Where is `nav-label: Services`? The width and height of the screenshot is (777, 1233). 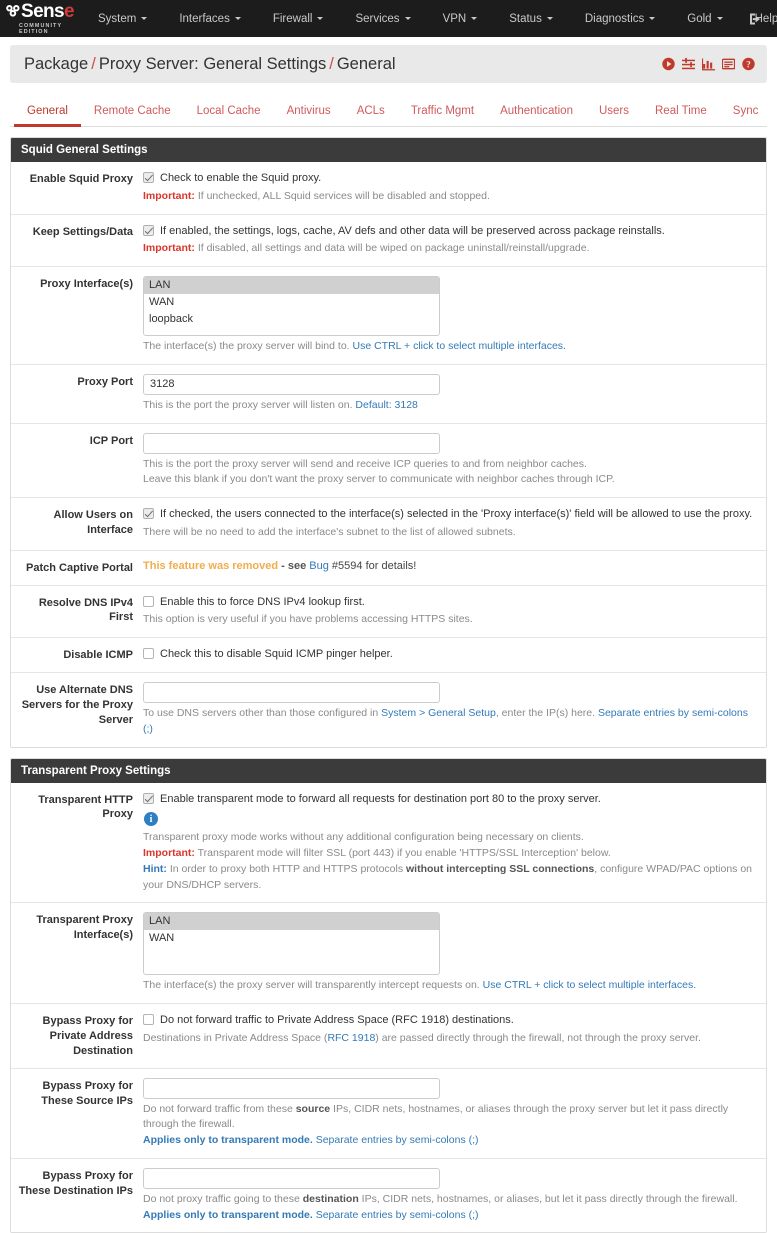
nav-label: Services is located at coordinates (377, 18).